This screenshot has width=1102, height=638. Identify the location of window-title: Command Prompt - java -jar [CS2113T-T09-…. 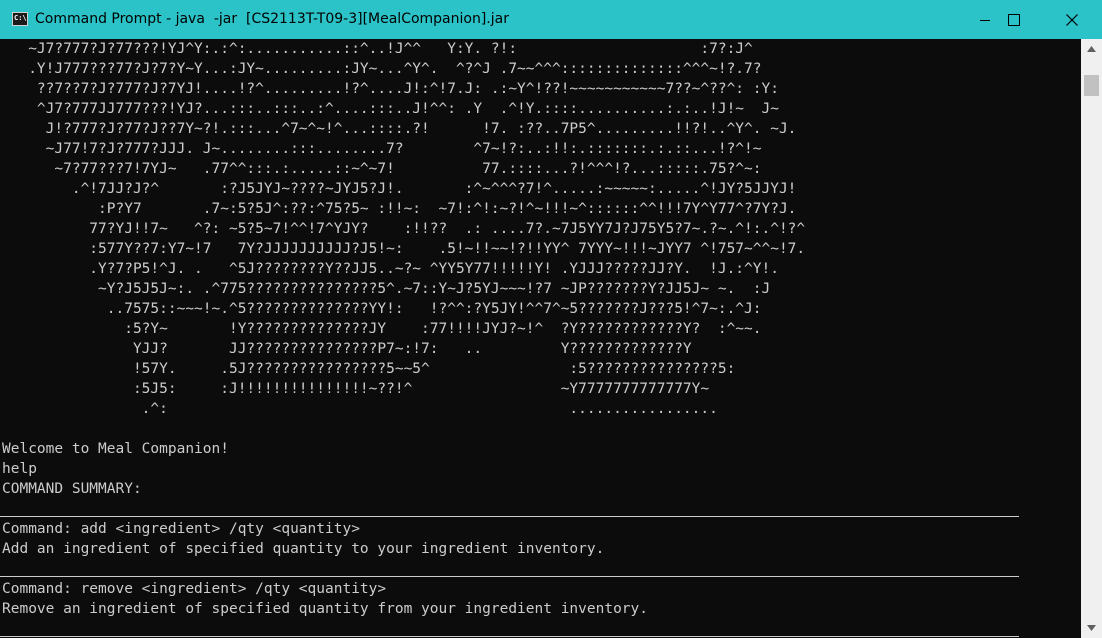
(272, 19).